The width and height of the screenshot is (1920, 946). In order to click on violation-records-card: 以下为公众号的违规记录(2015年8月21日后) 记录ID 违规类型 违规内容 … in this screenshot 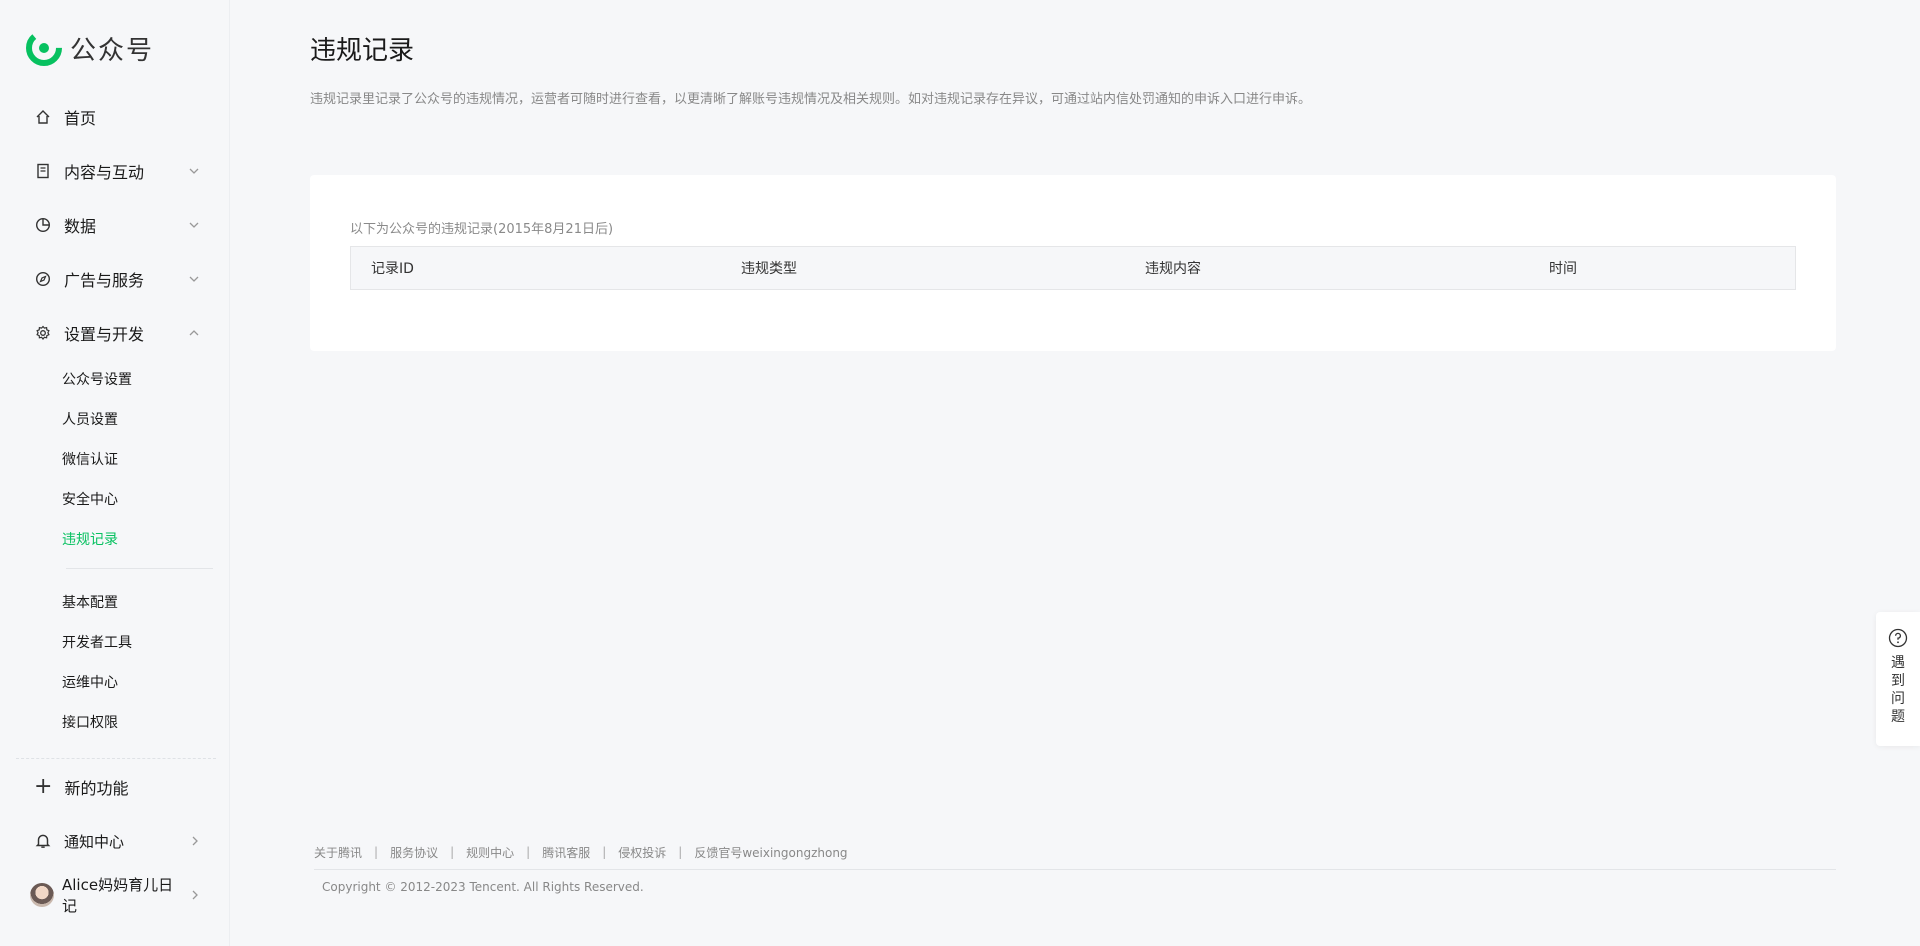, I will do `click(1073, 263)`.